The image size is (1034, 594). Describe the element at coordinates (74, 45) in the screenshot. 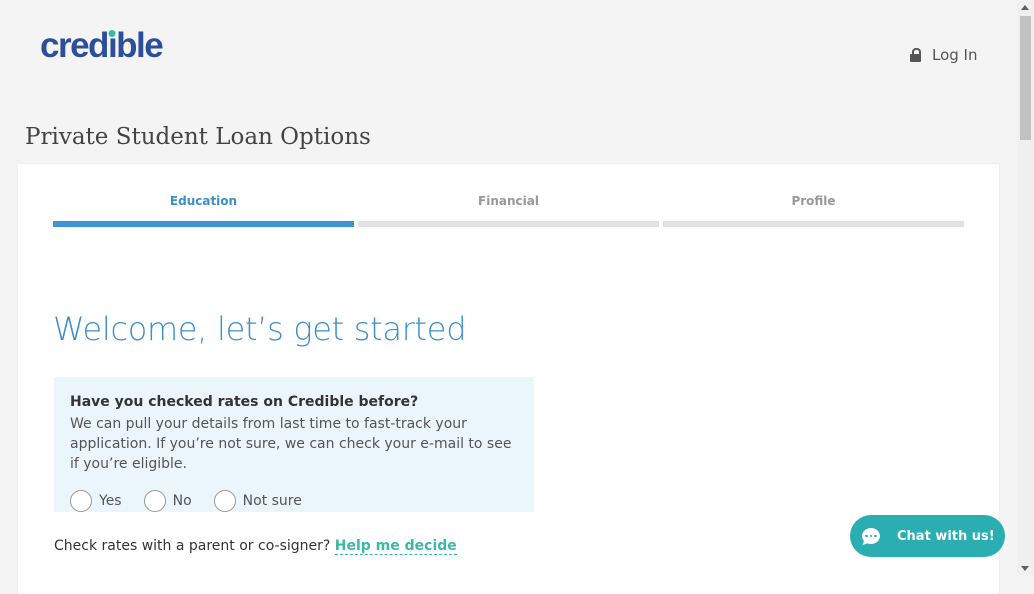

I see `logo-text-start: cred` at that location.